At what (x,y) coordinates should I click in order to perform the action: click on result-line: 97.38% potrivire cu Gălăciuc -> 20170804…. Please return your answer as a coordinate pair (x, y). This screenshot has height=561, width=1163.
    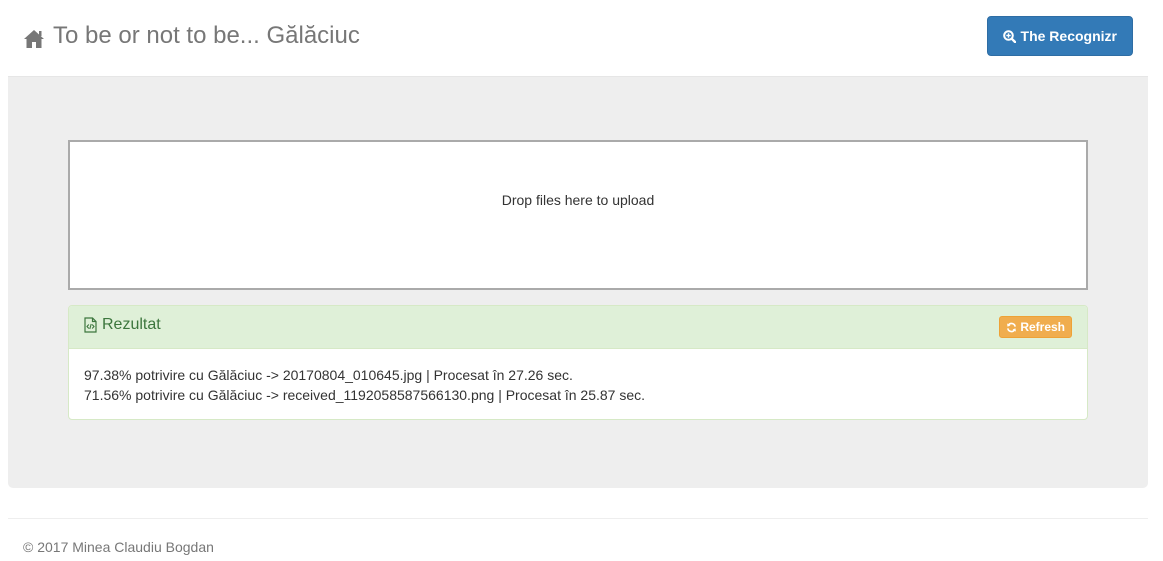
    Looking at the image, I should click on (328, 375).